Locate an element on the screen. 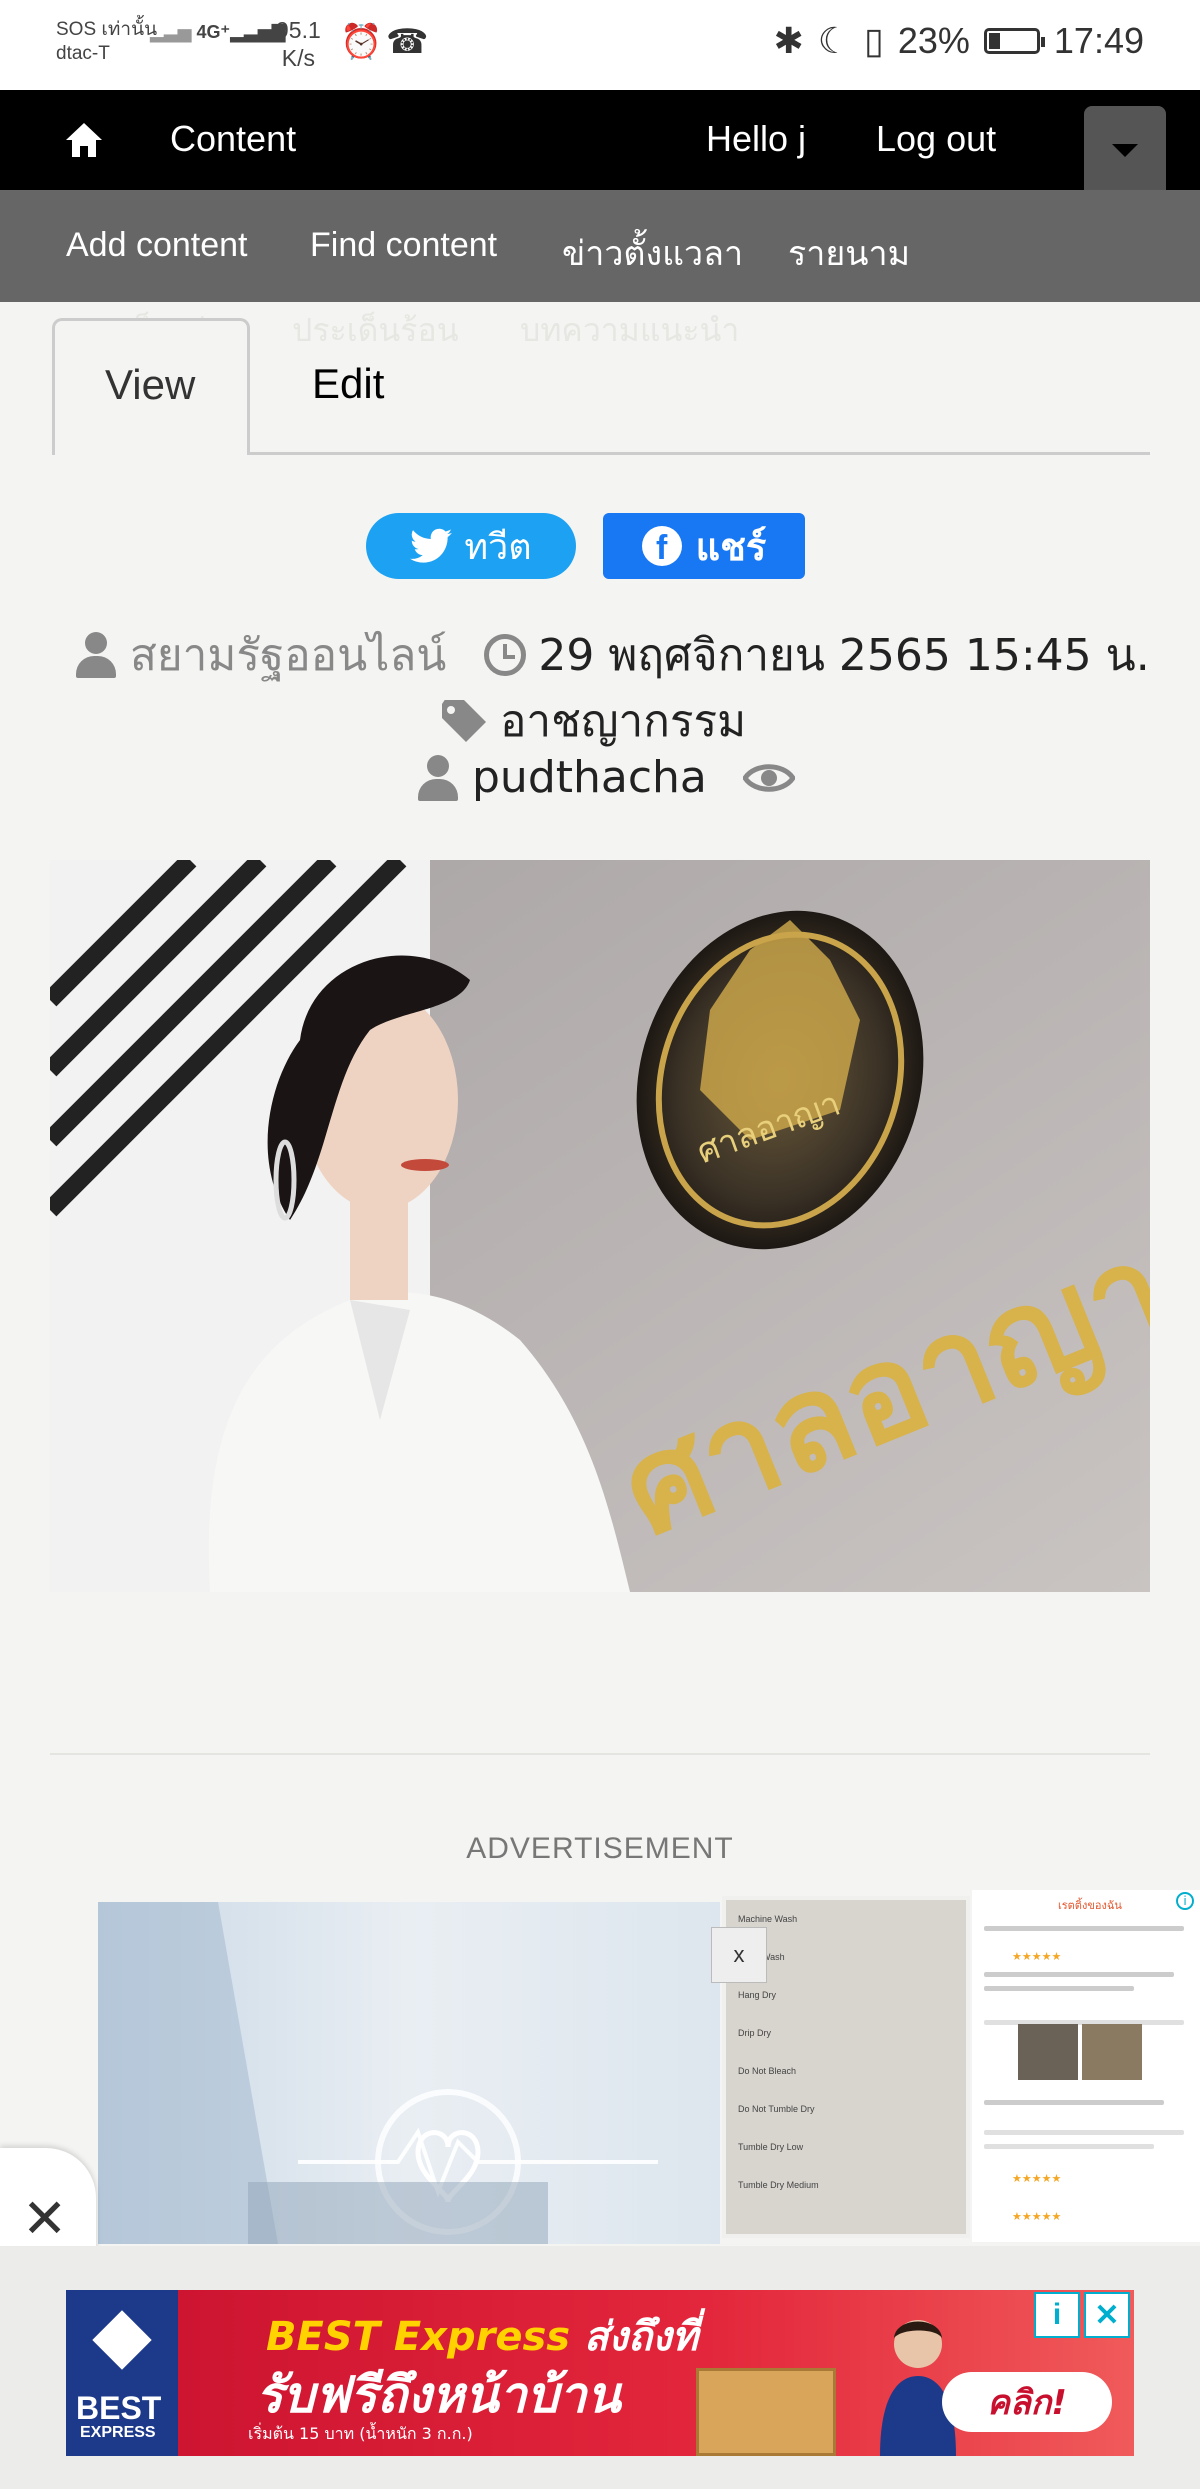 Image resolution: width=1200 pixels, height=2489 pixels. star-rating-icon: ★★★★★ is located at coordinates (1037, 1956).